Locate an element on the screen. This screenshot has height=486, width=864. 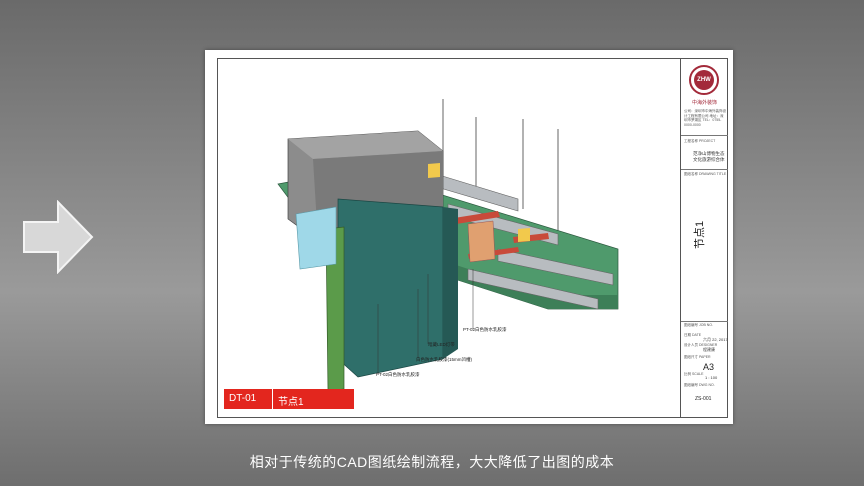
drawing-footer-title: 节点1 is located at coordinates (291, 402).